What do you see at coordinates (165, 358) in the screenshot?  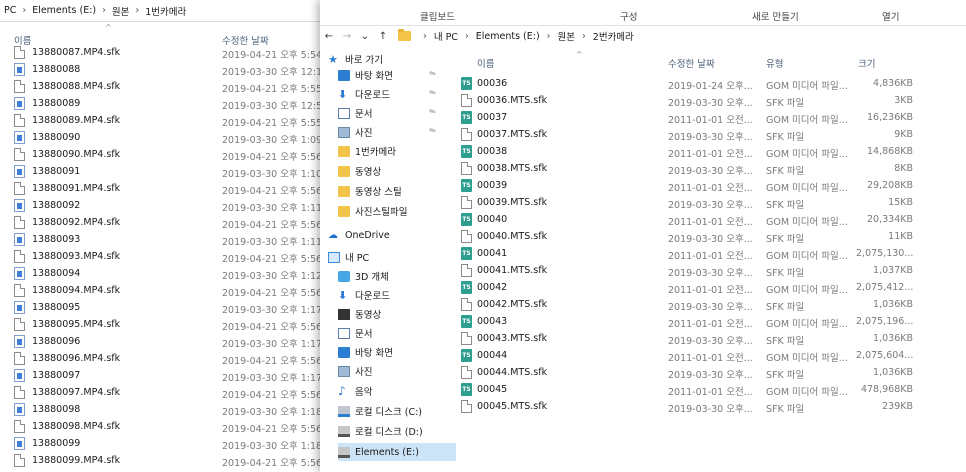 I see `table-row: 13880096.MP4.sfk 2019-04-21 오후 5:56` at bounding box center [165, 358].